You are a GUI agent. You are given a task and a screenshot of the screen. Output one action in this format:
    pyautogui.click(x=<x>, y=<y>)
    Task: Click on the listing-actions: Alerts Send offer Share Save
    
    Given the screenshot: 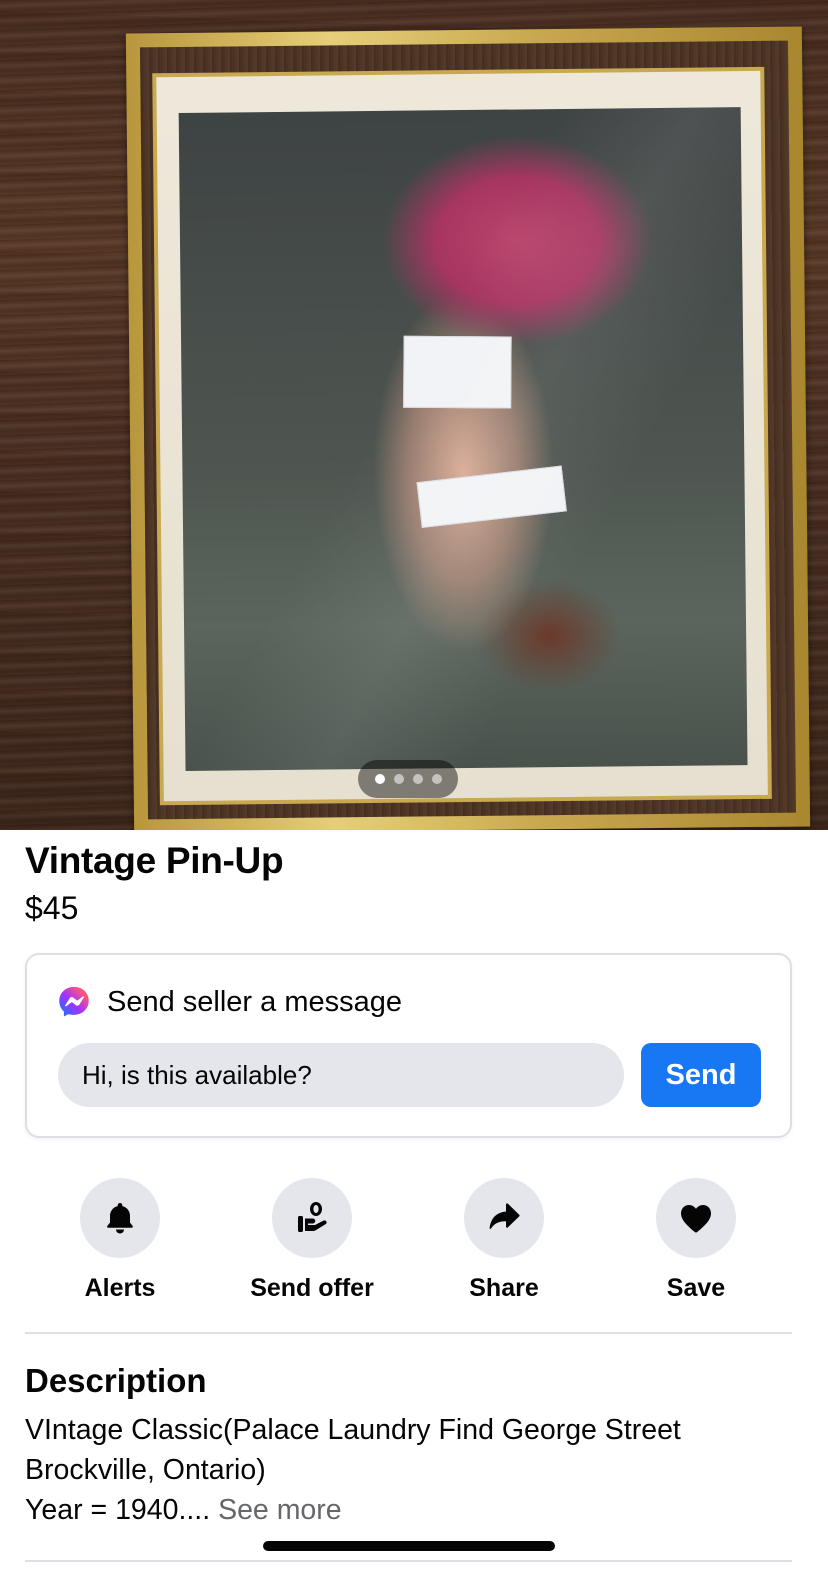 What is the action you would take?
    pyautogui.click(x=414, y=1243)
    